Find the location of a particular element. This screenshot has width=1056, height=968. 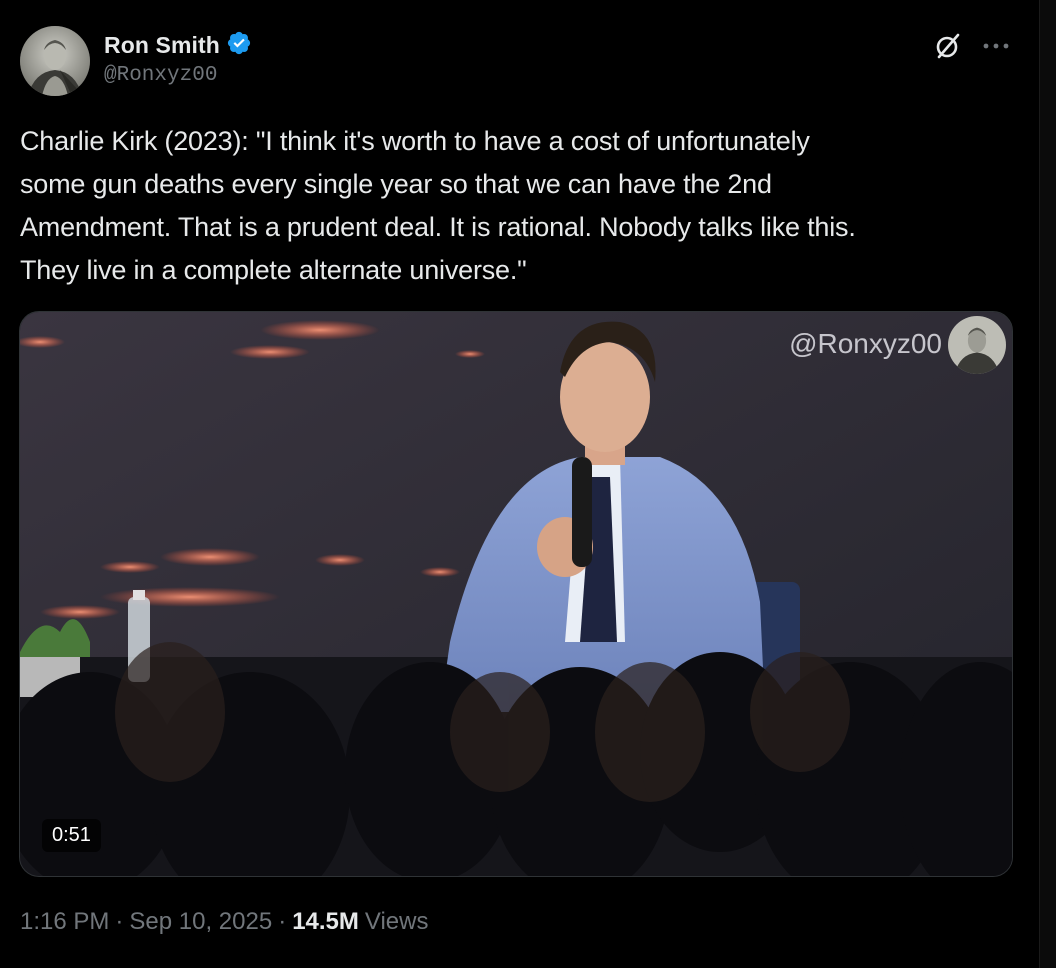

verified-badge-icon is located at coordinates (239, 45).